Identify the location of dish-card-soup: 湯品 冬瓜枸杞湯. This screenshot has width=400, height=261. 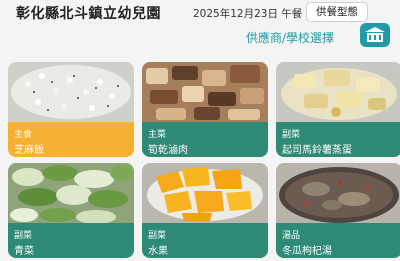
(338, 210).